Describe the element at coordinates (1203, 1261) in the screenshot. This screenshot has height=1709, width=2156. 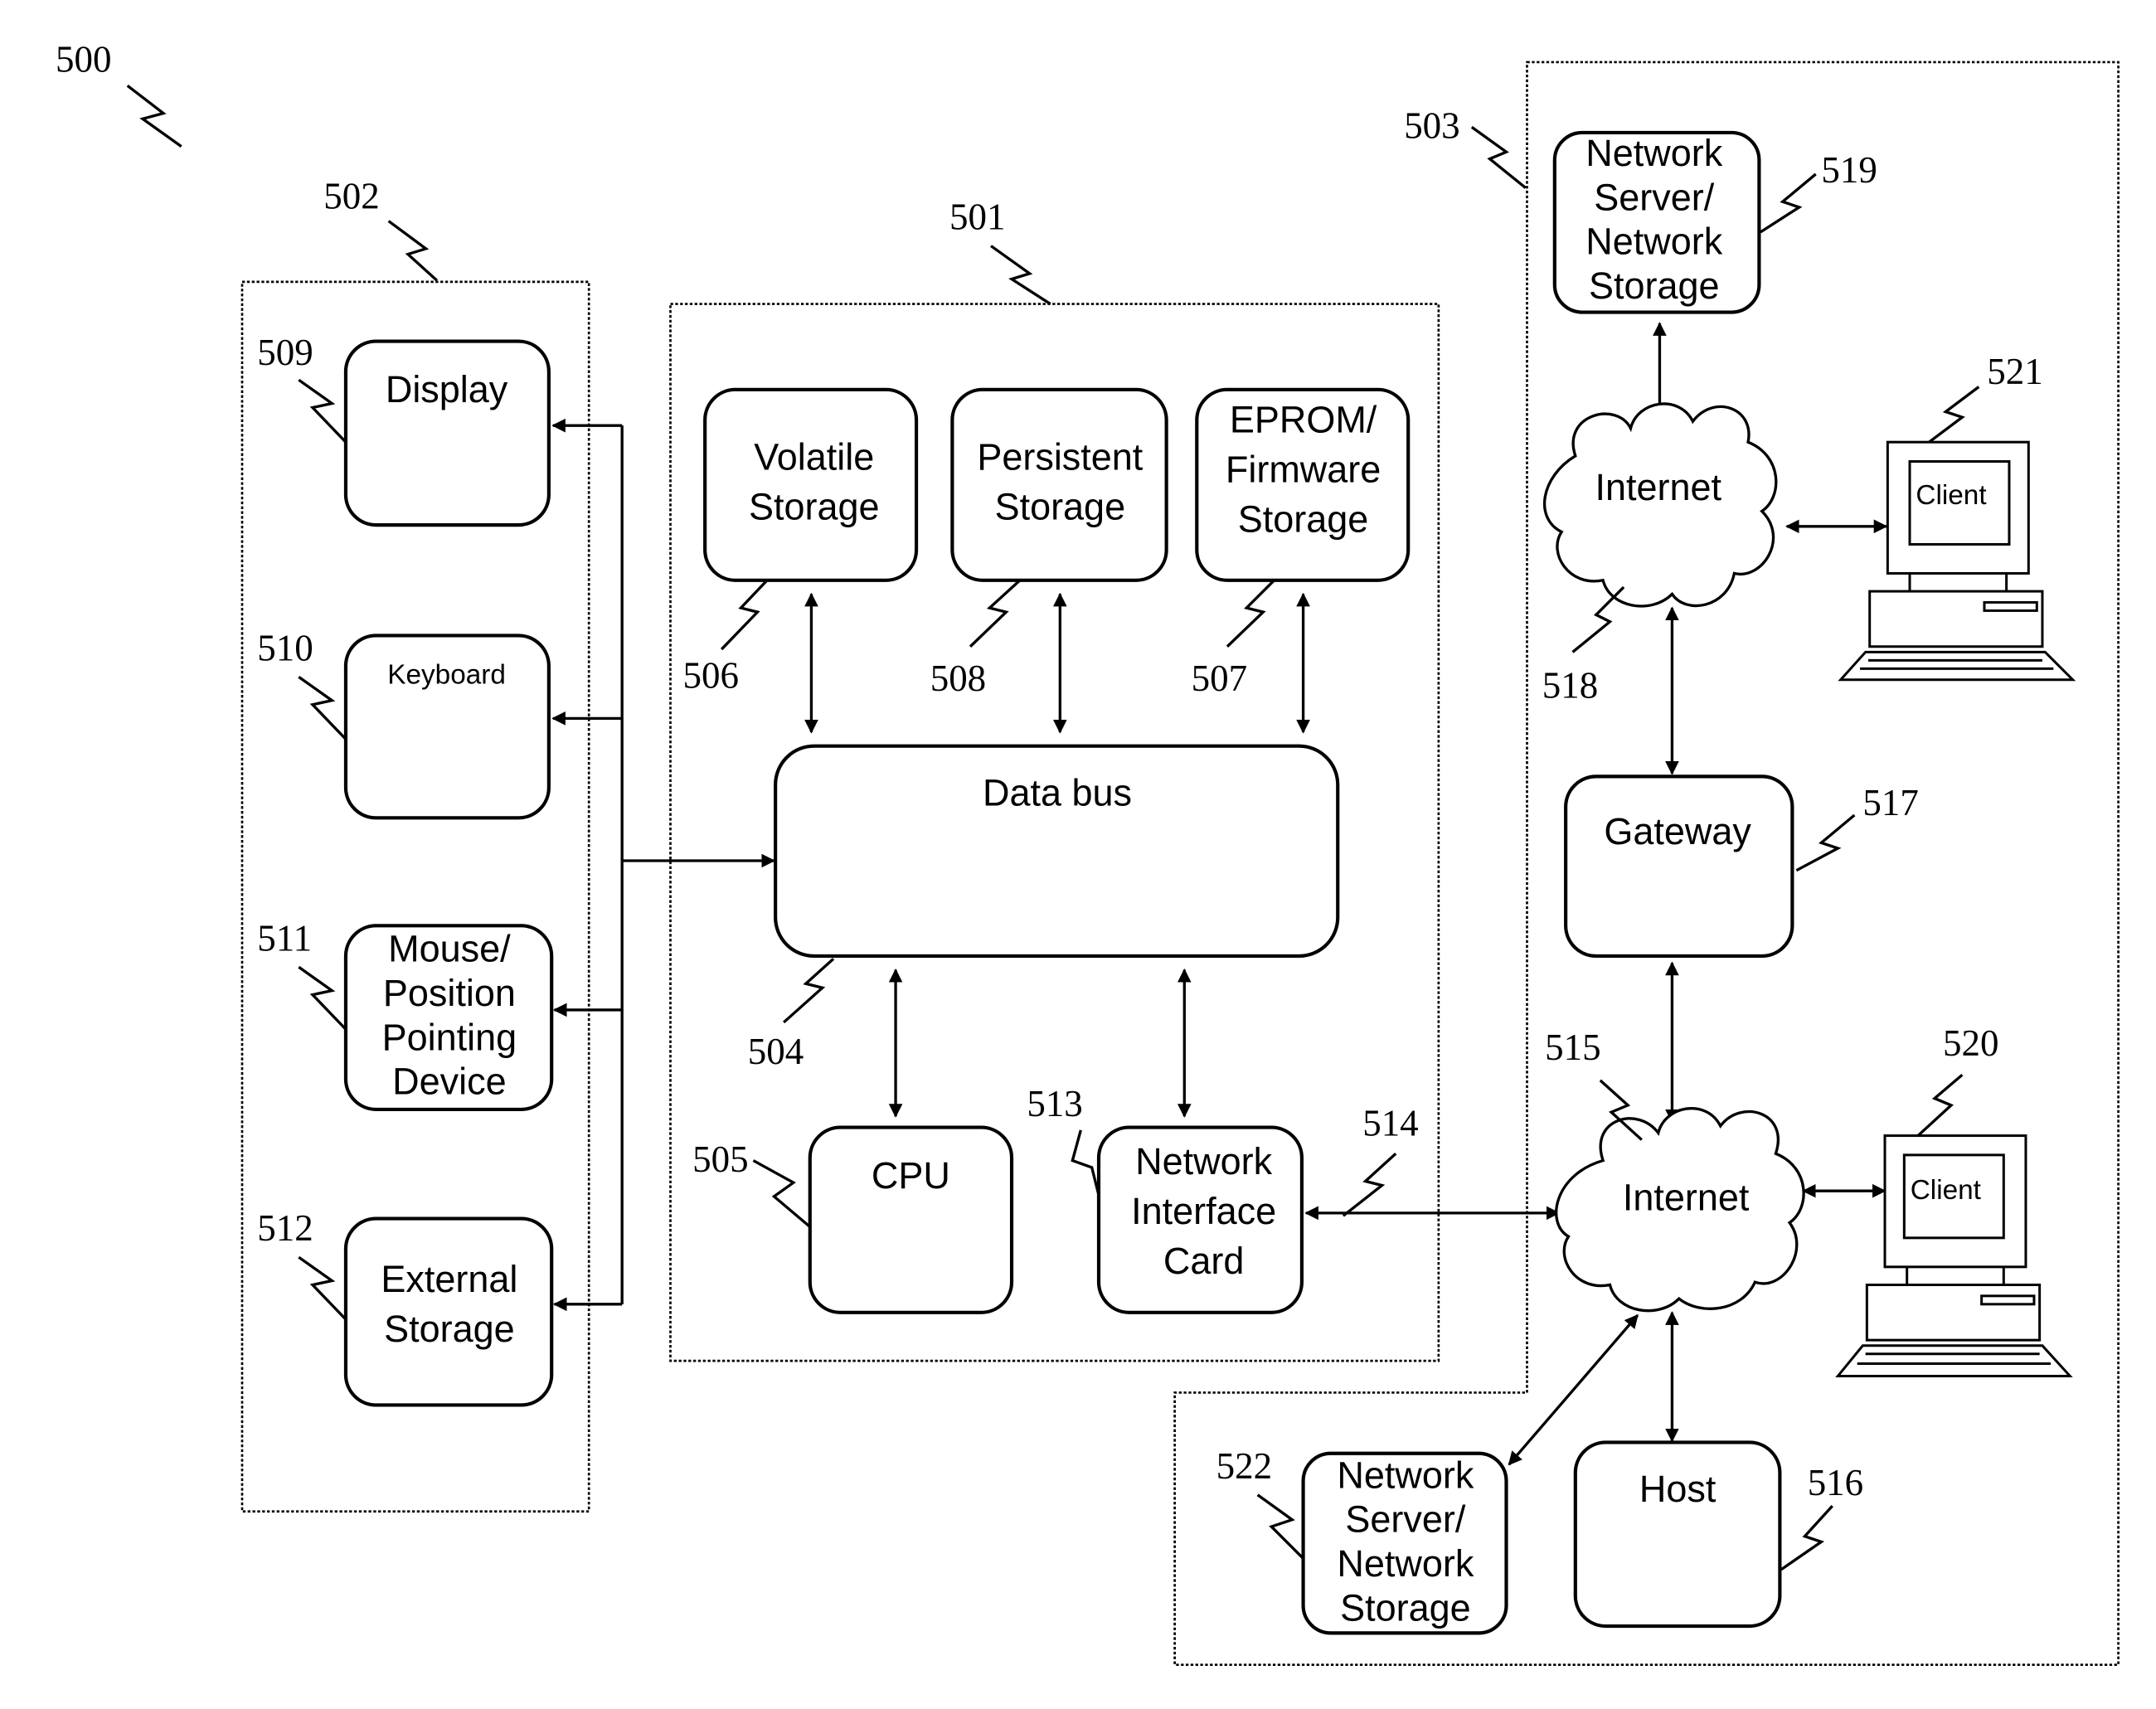
I see `nic-label-3: Card` at that location.